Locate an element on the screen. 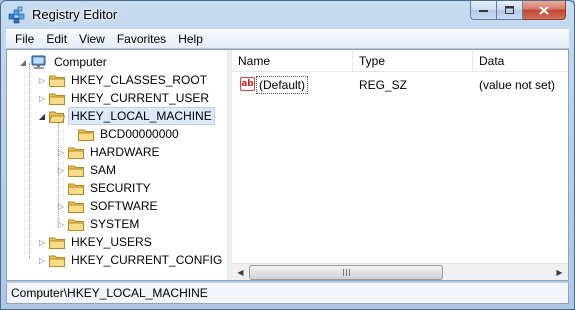  value-type: REG_SZ is located at coordinates (383, 85).